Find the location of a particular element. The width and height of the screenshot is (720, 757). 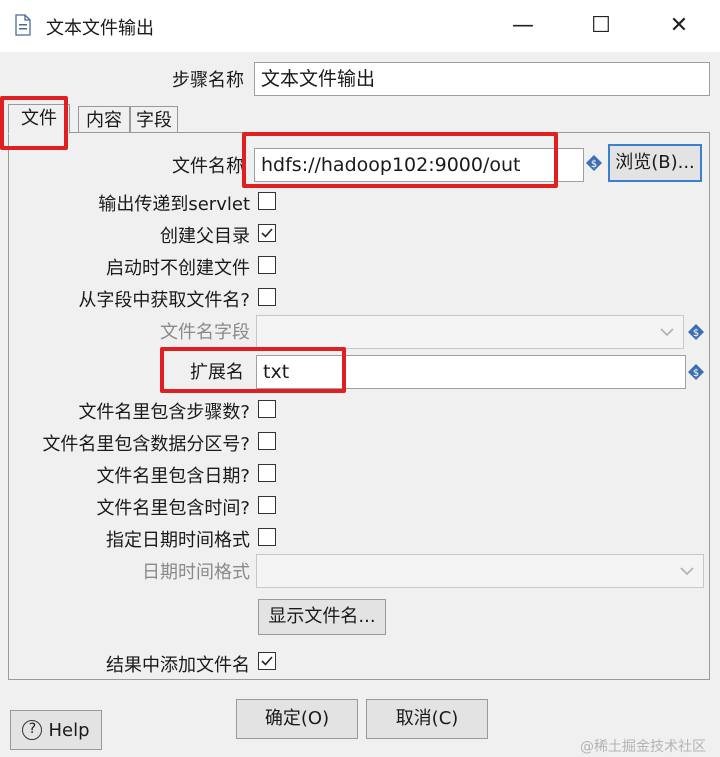

include-time-label: 文件名里包含时间? is located at coordinates (173, 508).